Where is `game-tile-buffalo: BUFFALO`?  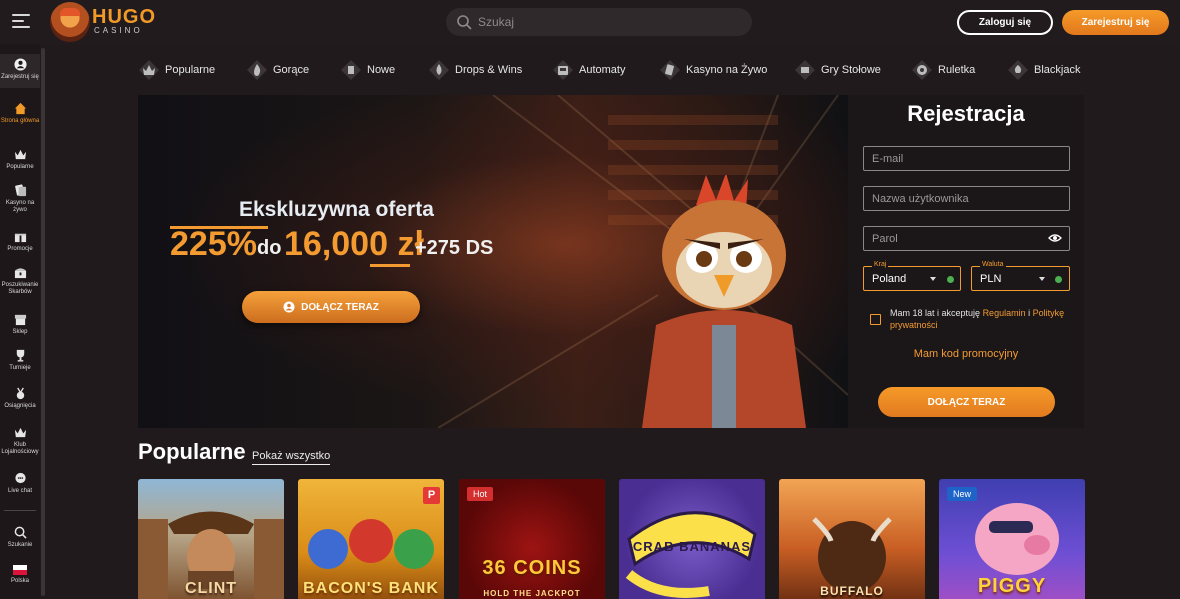 game-tile-buffalo: BUFFALO is located at coordinates (852, 539).